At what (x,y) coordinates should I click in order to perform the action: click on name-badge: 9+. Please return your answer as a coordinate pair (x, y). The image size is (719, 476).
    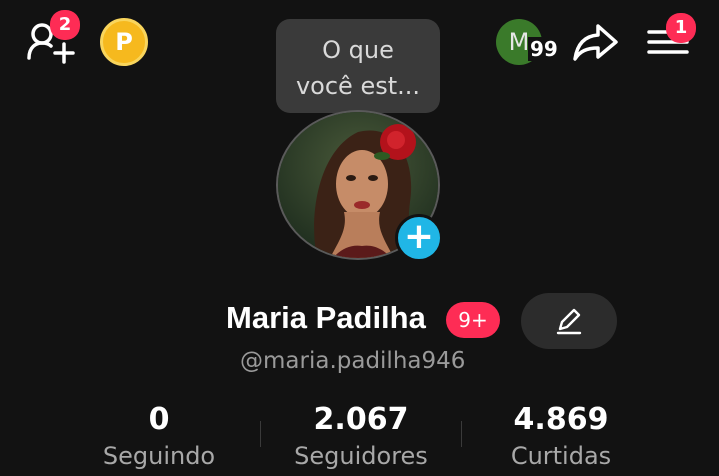
    Looking at the image, I should click on (473, 320).